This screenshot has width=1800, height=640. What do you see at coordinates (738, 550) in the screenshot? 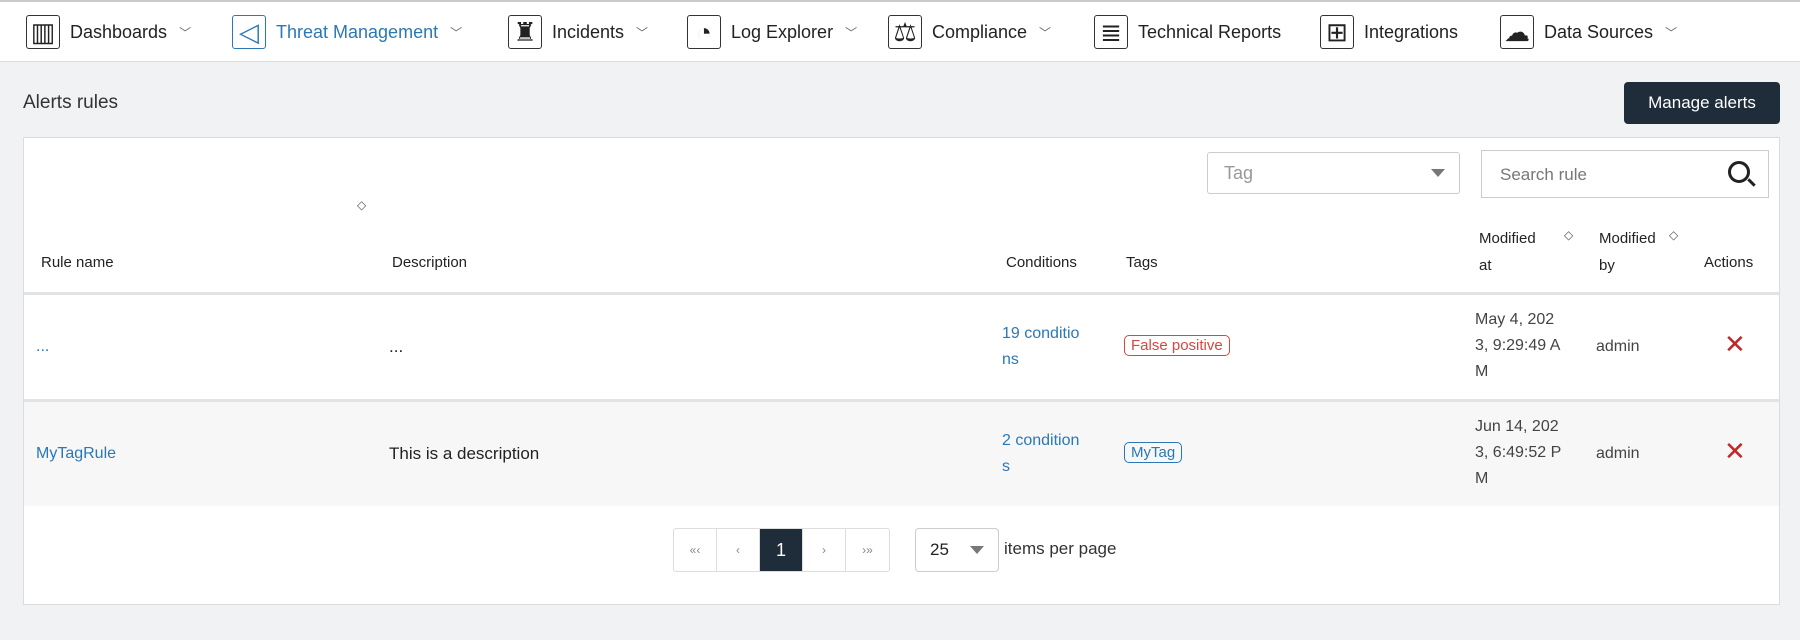
I see `prev-page-button: ‹` at bounding box center [738, 550].